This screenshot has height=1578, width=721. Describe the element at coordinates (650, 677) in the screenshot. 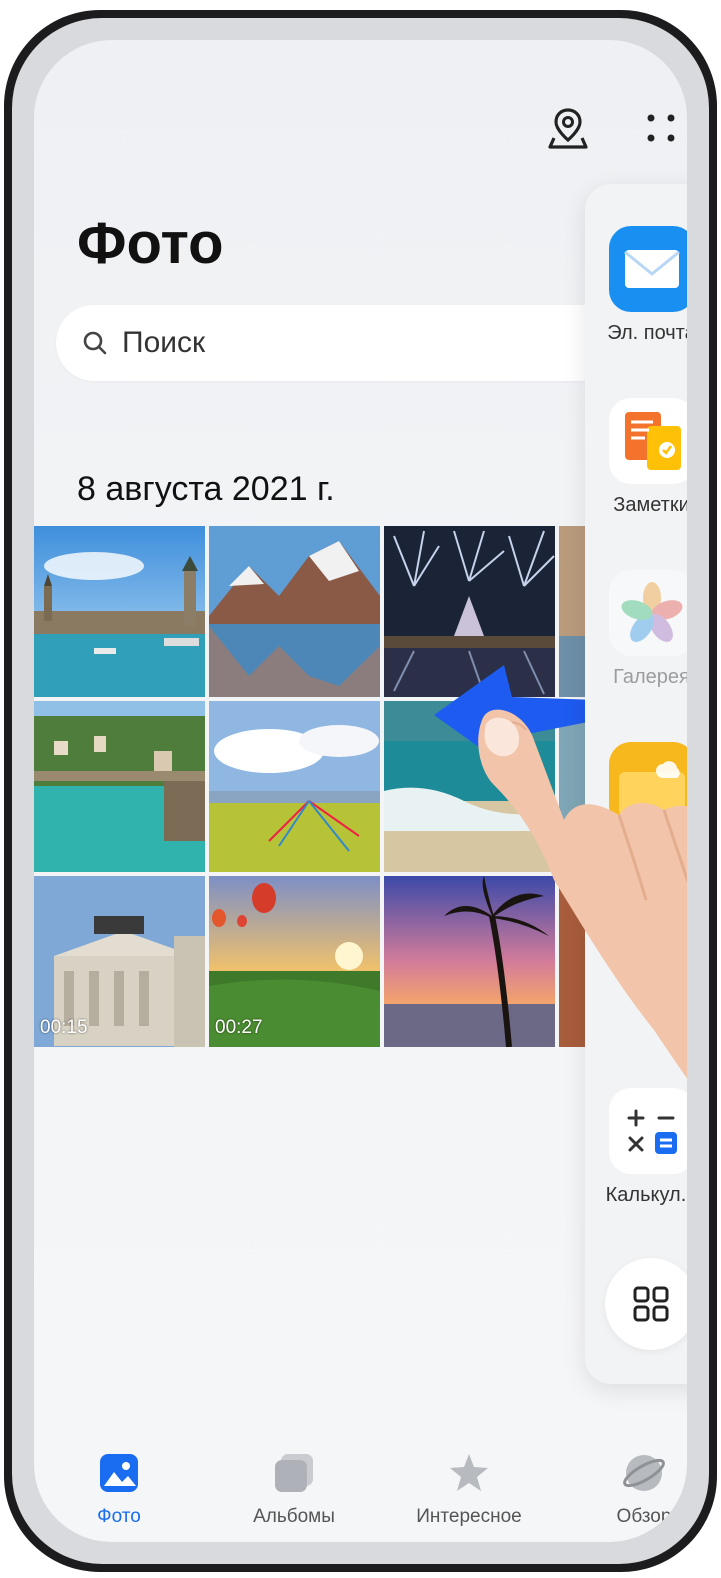

I see `dock-label: Галерея` at that location.